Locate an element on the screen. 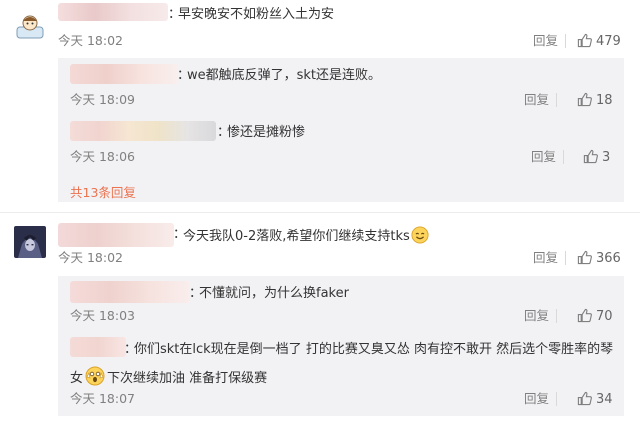  timestamp: 今天 18:03 is located at coordinates (102, 315).